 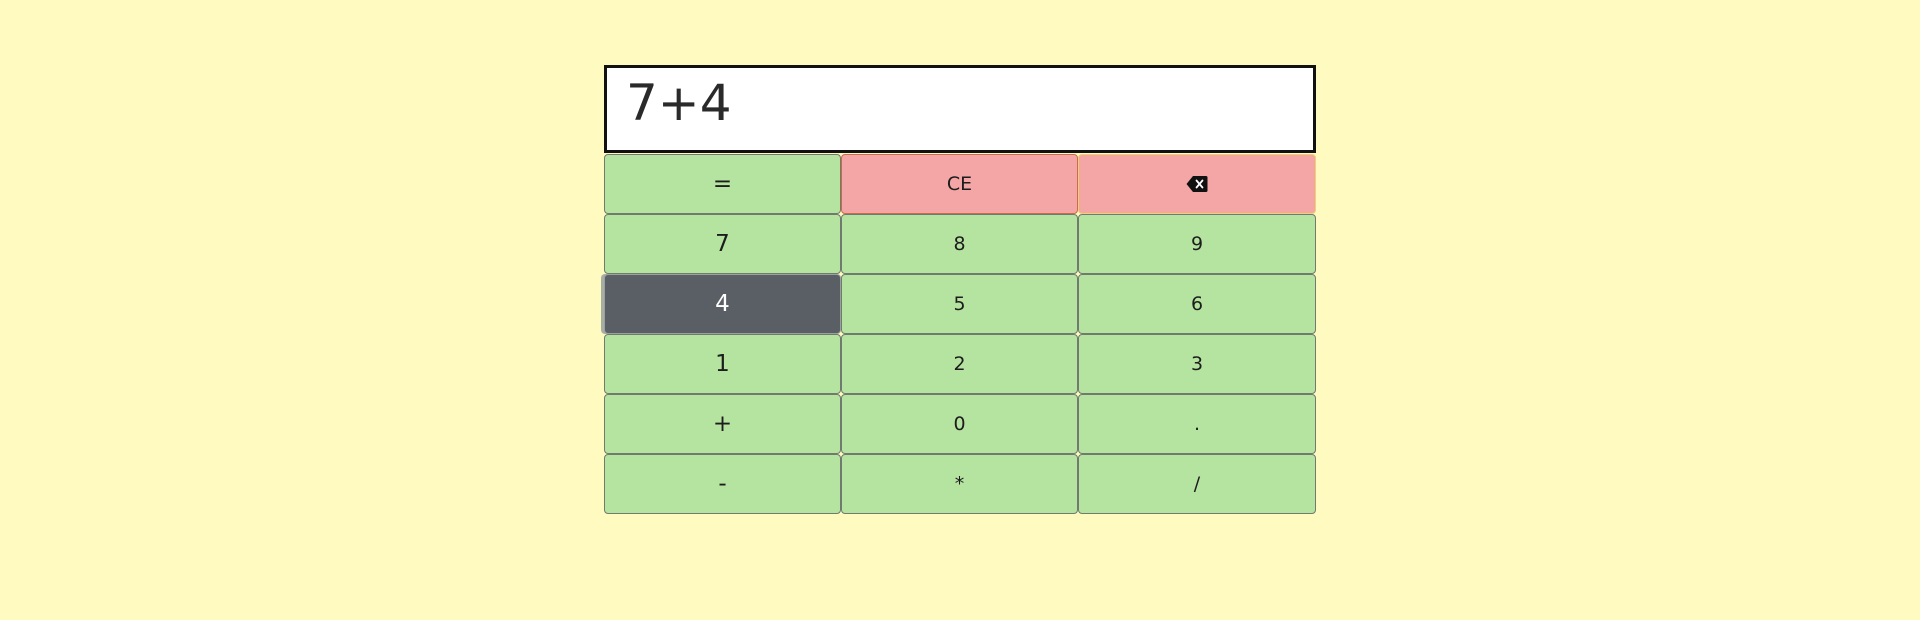 I want to click on plus-button: +, so click(x=722, y=424).